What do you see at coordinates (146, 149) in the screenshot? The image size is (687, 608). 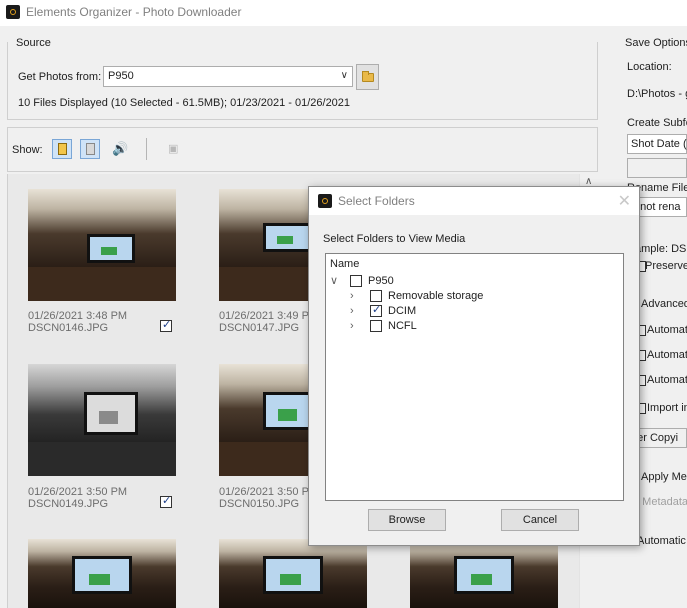 I see `toolbar-divider` at bounding box center [146, 149].